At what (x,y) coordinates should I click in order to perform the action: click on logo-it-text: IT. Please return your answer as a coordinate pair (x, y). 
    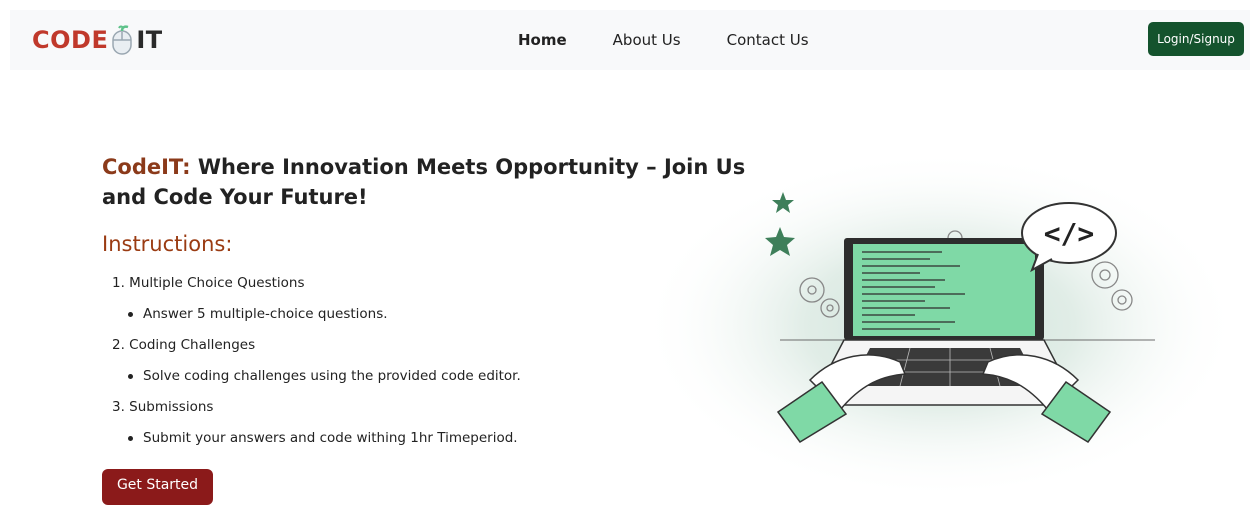
    Looking at the image, I should click on (149, 40).